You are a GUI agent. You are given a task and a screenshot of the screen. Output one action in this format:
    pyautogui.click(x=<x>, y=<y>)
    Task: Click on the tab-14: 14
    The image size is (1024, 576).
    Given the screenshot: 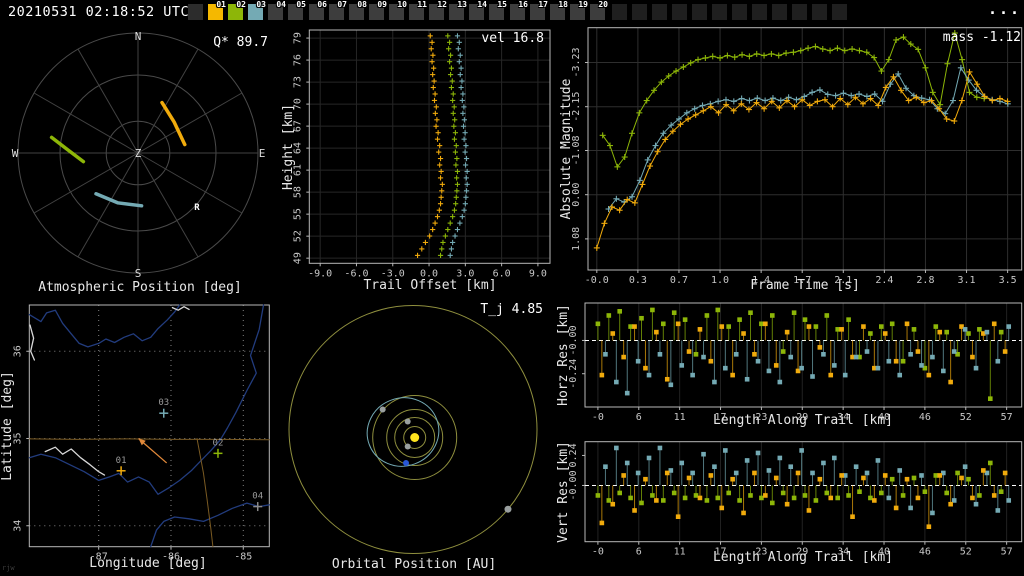 What is the action you would take?
    pyautogui.click(x=478, y=10)
    